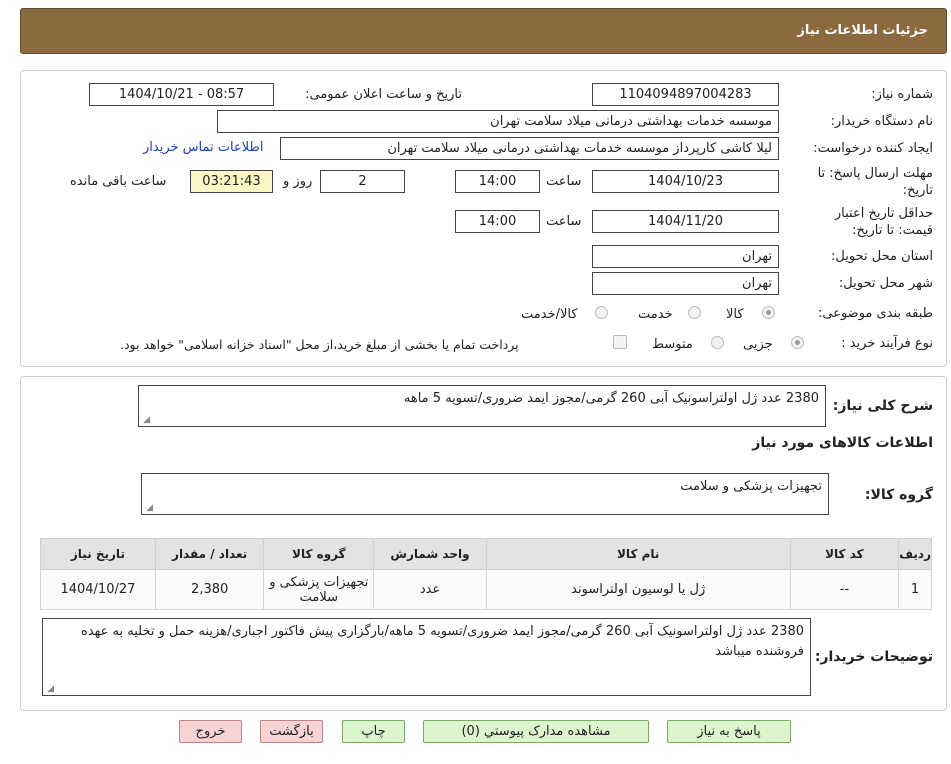 This screenshot has height=764, width=951. I want to click on city-field: تهران, so click(685, 283).